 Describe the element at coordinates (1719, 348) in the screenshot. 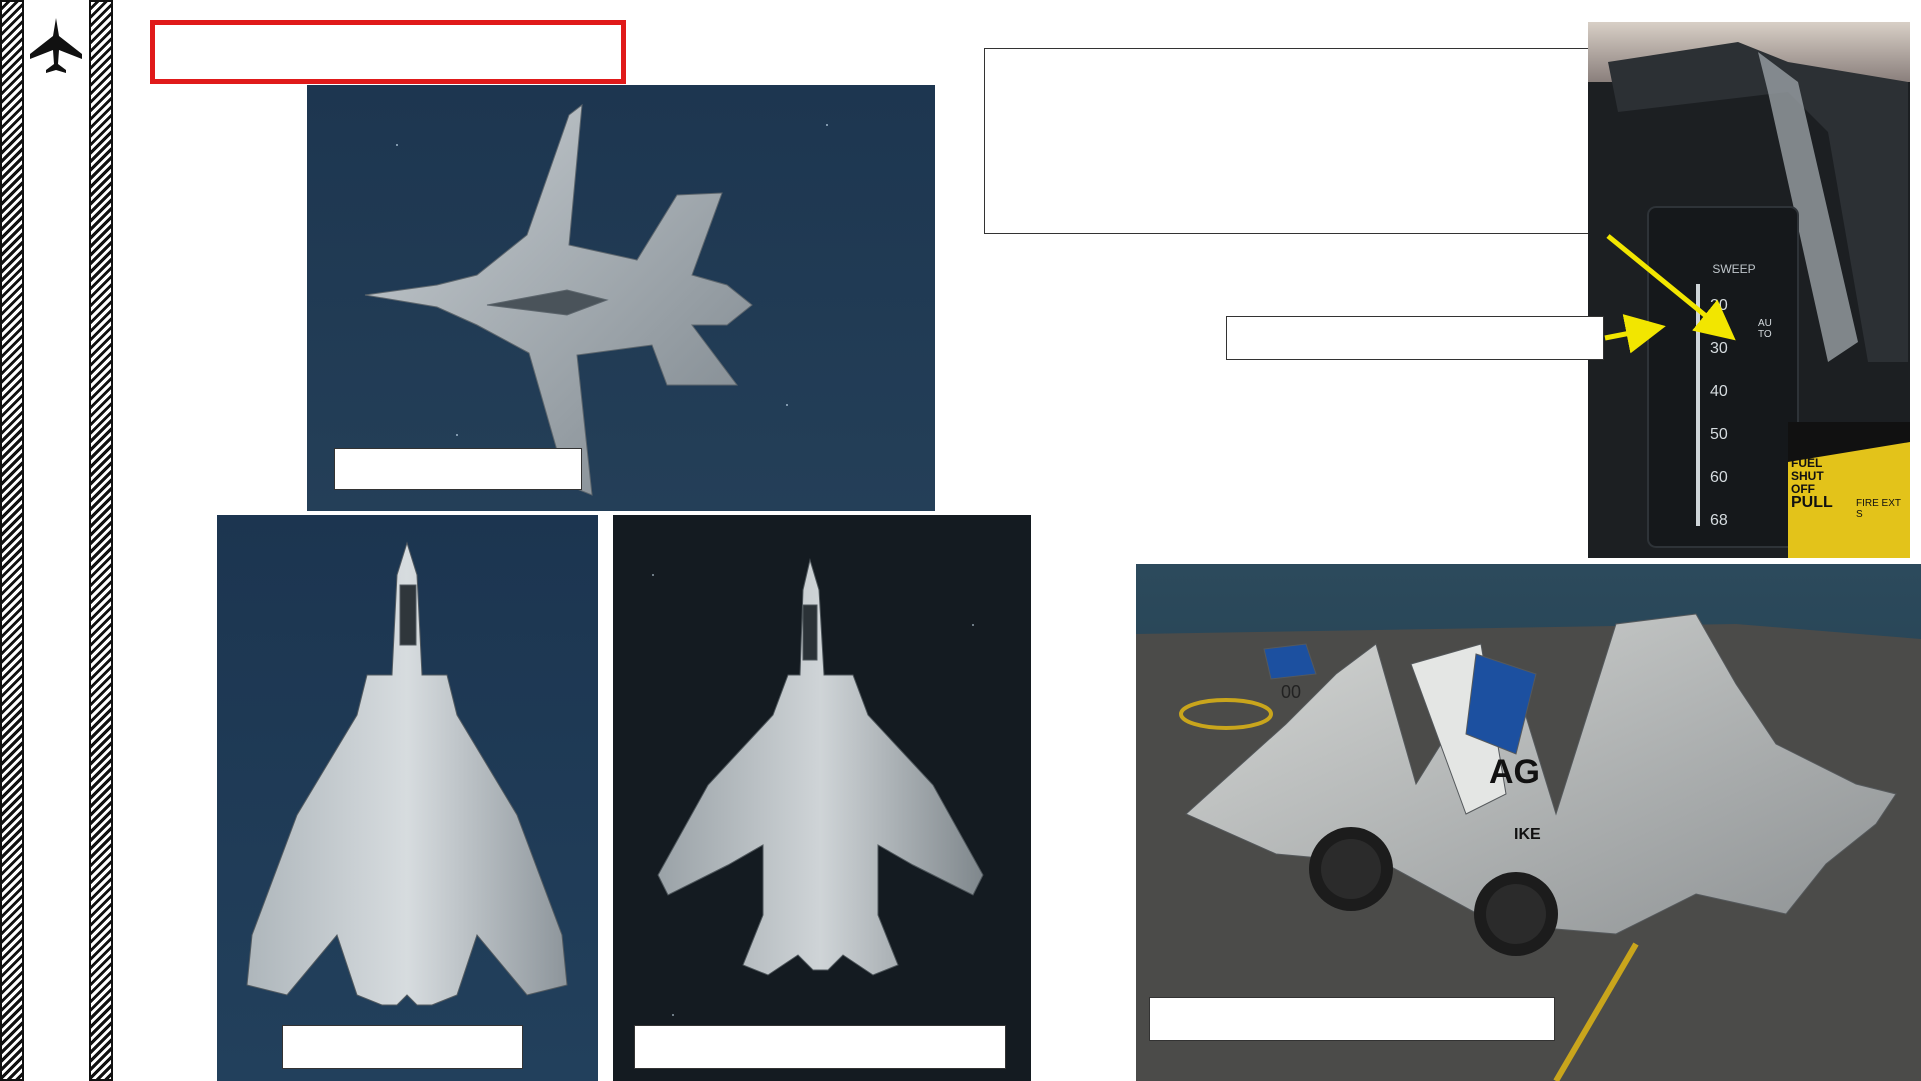

I see `gauge-tick: 30` at that location.